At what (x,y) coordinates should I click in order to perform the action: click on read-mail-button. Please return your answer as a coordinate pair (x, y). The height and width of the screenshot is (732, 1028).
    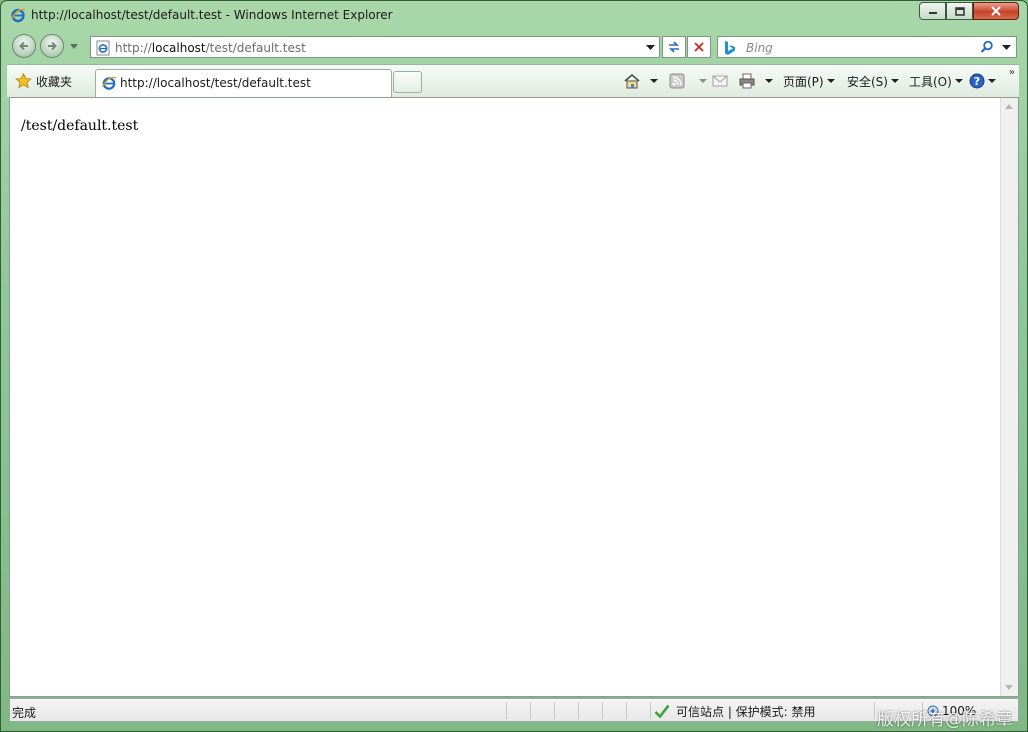
    Looking at the image, I should click on (720, 81).